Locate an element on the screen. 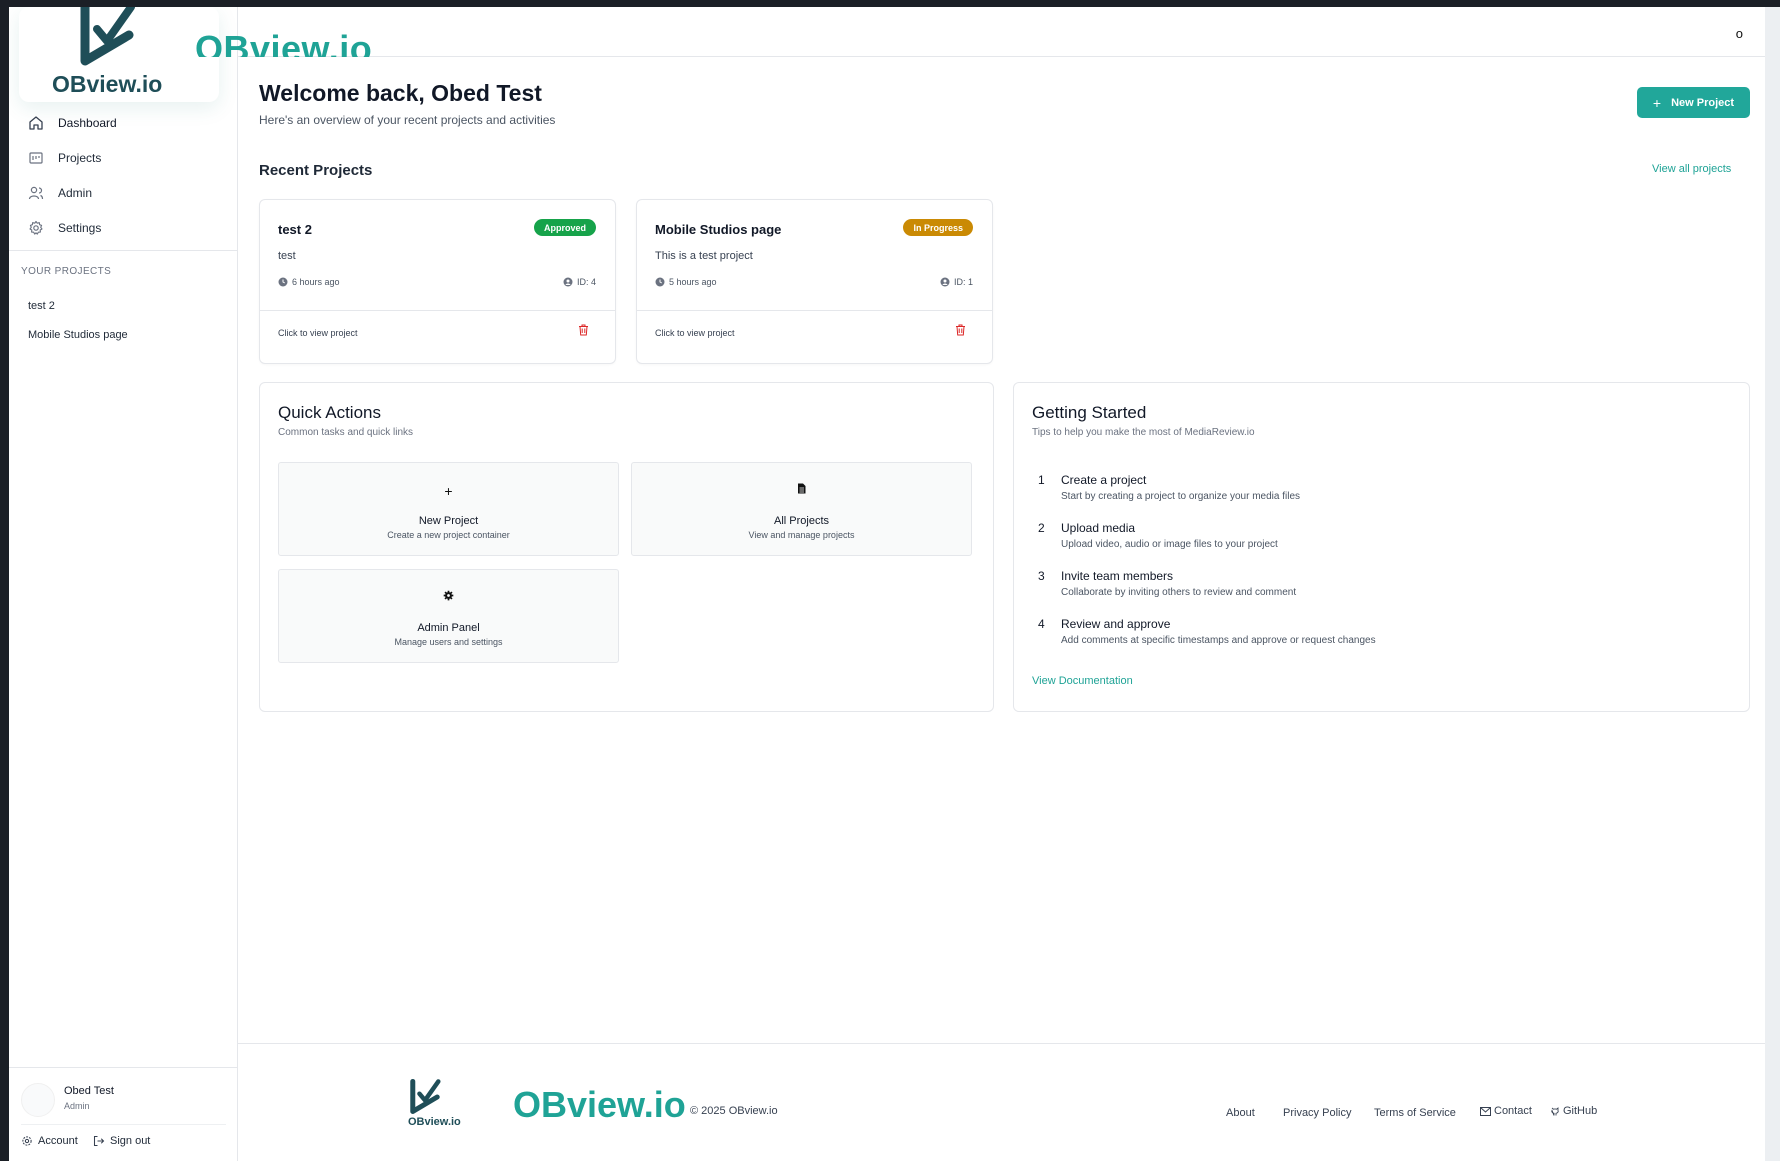  sidebar-item-label: Projects is located at coordinates (80, 157).